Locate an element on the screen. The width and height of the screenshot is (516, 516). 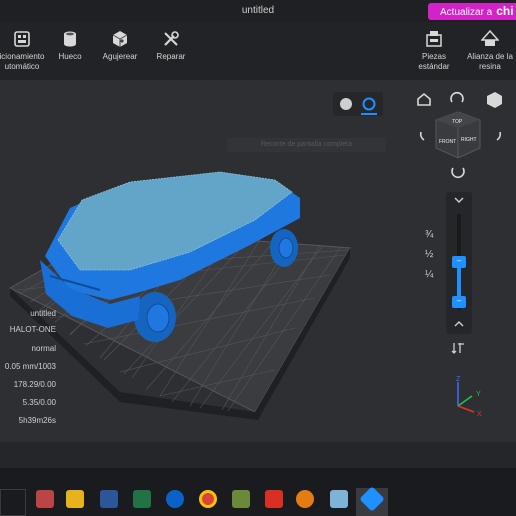
cube-front-label: FRONT is located at coordinates (447, 142).